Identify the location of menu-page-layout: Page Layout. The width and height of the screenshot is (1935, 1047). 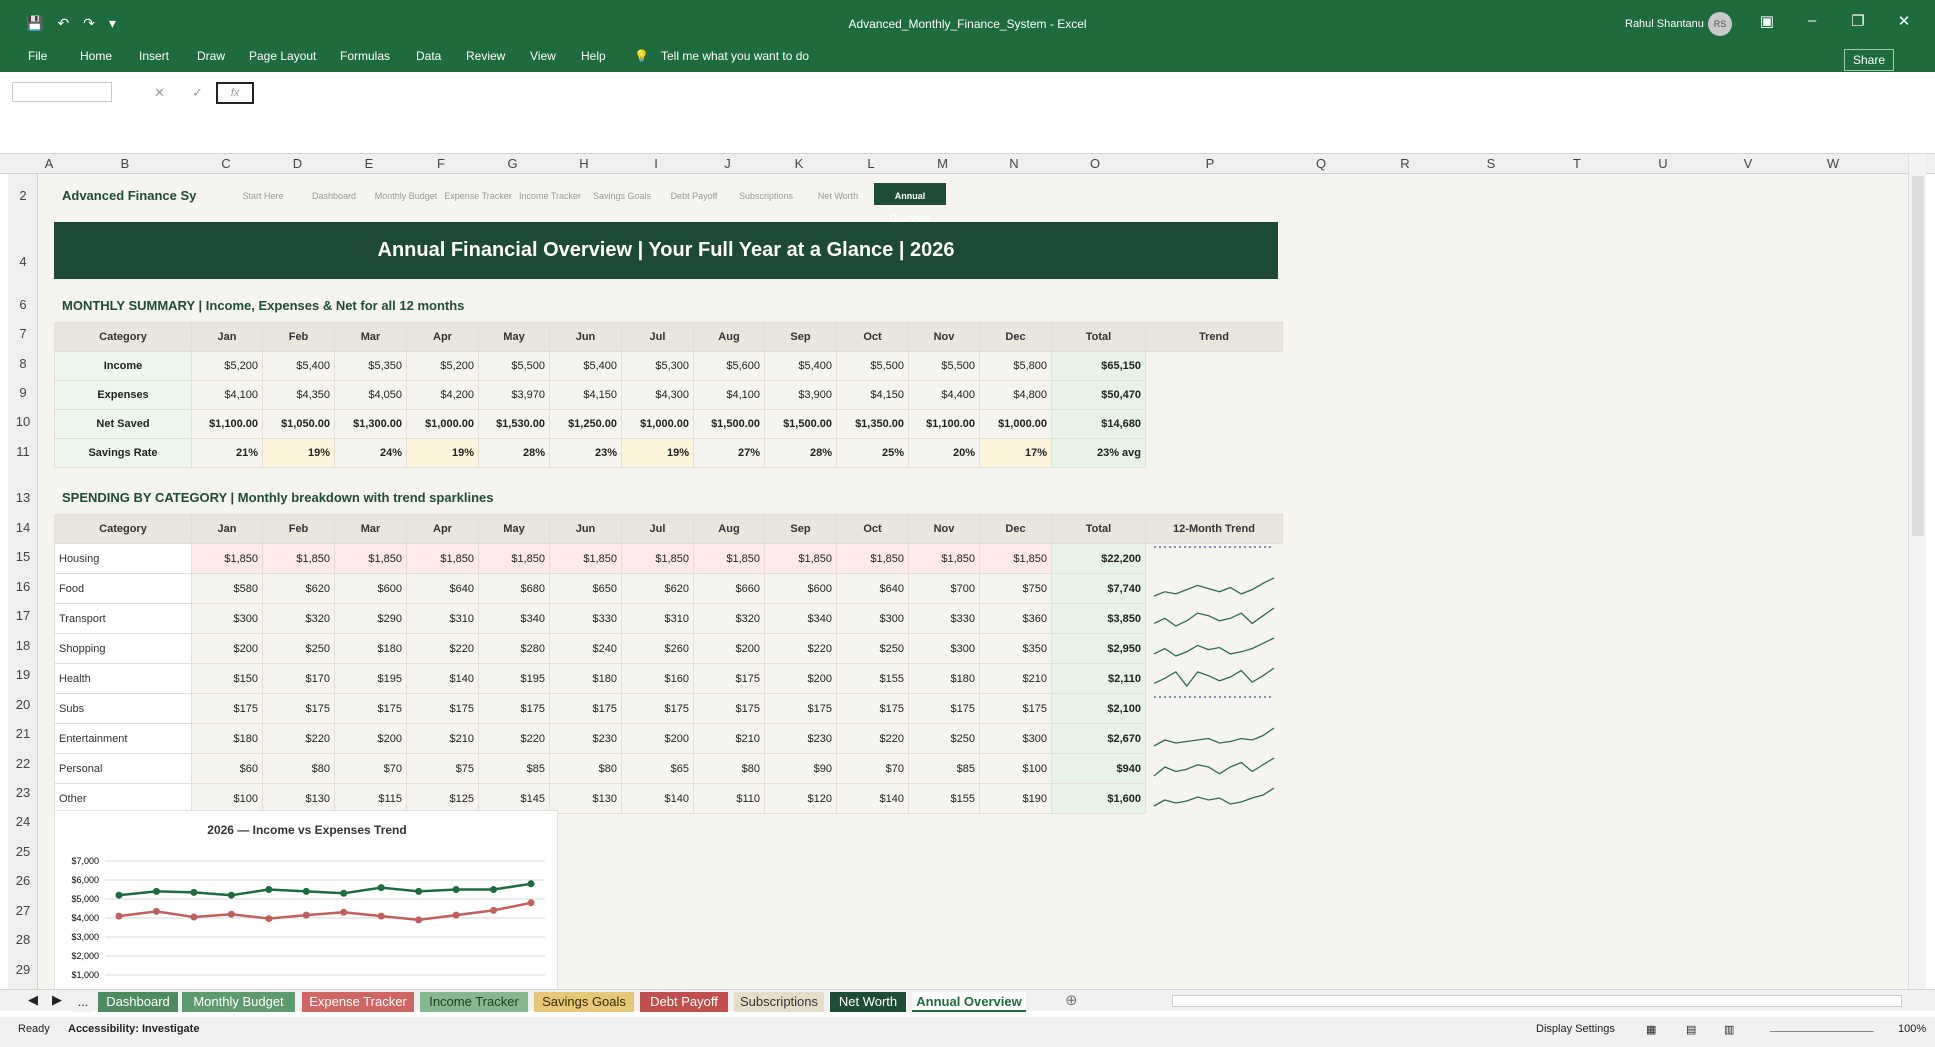
(282, 56).